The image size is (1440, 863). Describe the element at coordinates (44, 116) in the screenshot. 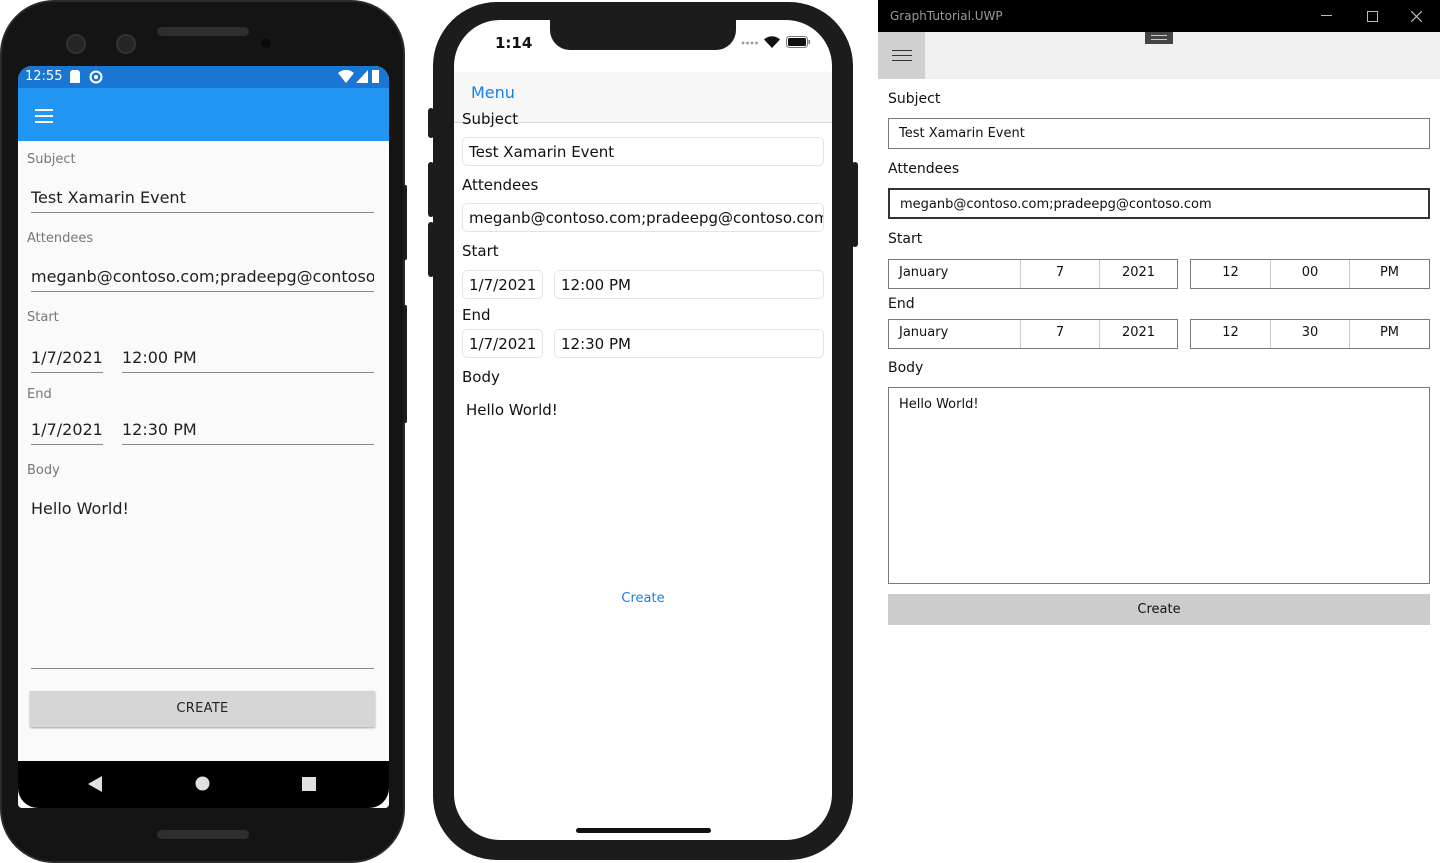

I see `android-menu-icon` at that location.